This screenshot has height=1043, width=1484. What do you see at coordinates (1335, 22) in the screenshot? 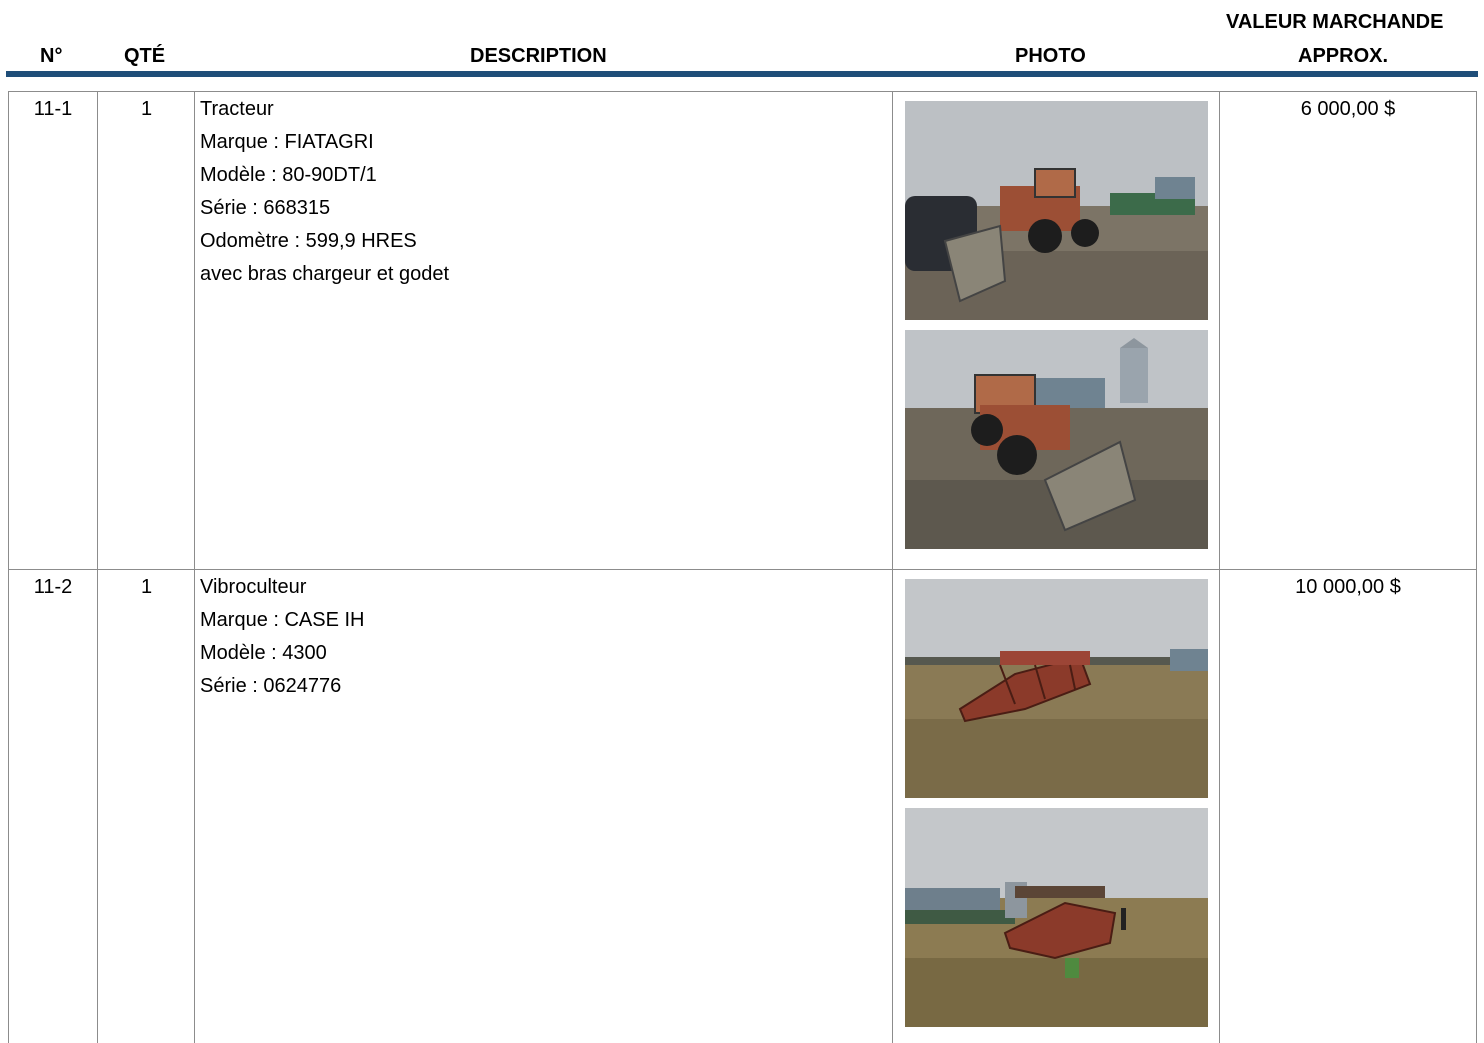
I see `header-value-line1: VALEUR MARCHANDE` at bounding box center [1335, 22].